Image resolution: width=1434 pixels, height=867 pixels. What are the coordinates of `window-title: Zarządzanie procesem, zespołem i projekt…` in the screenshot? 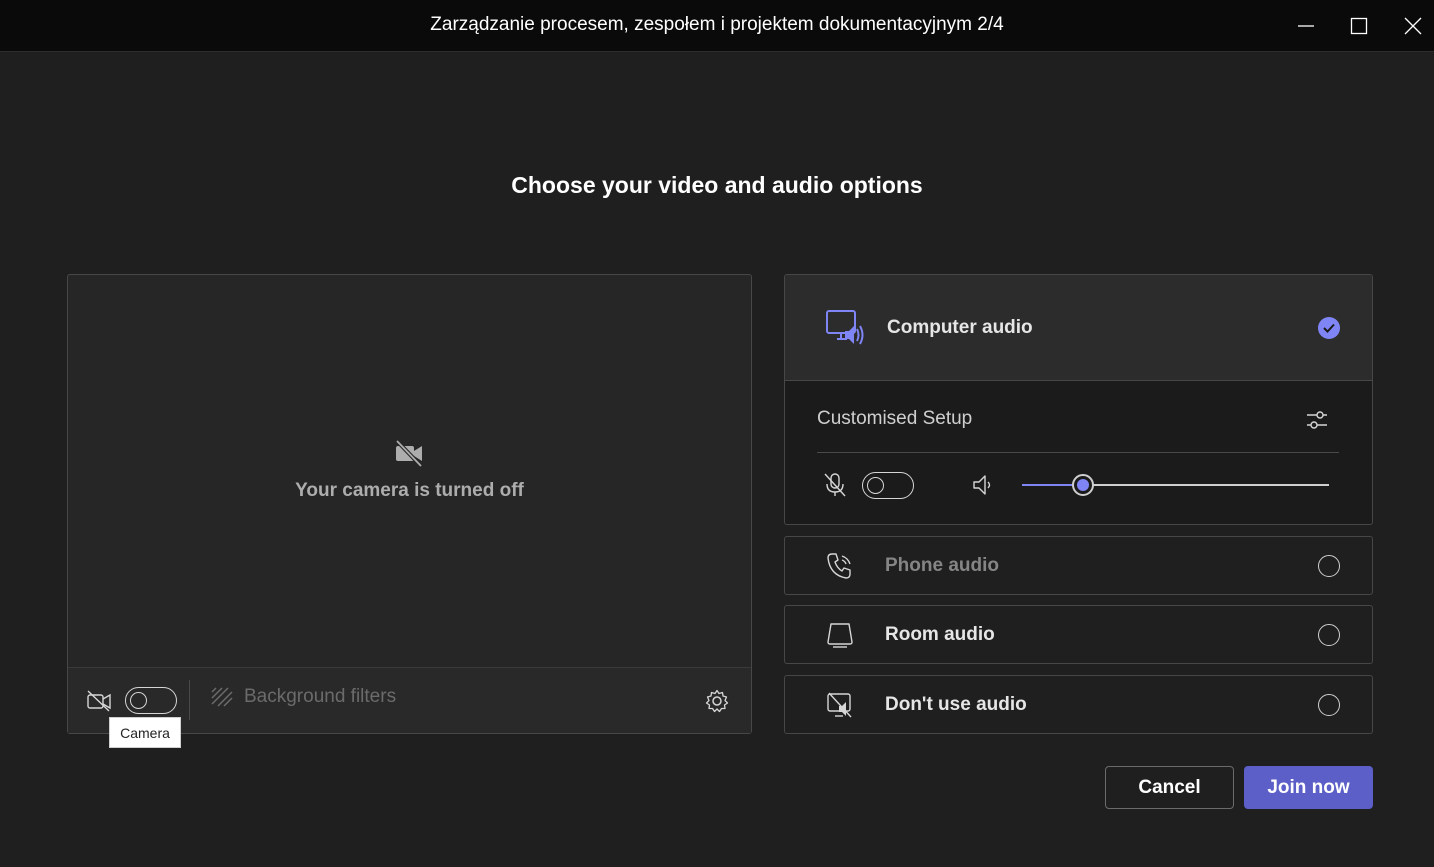 It's located at (717, 24).